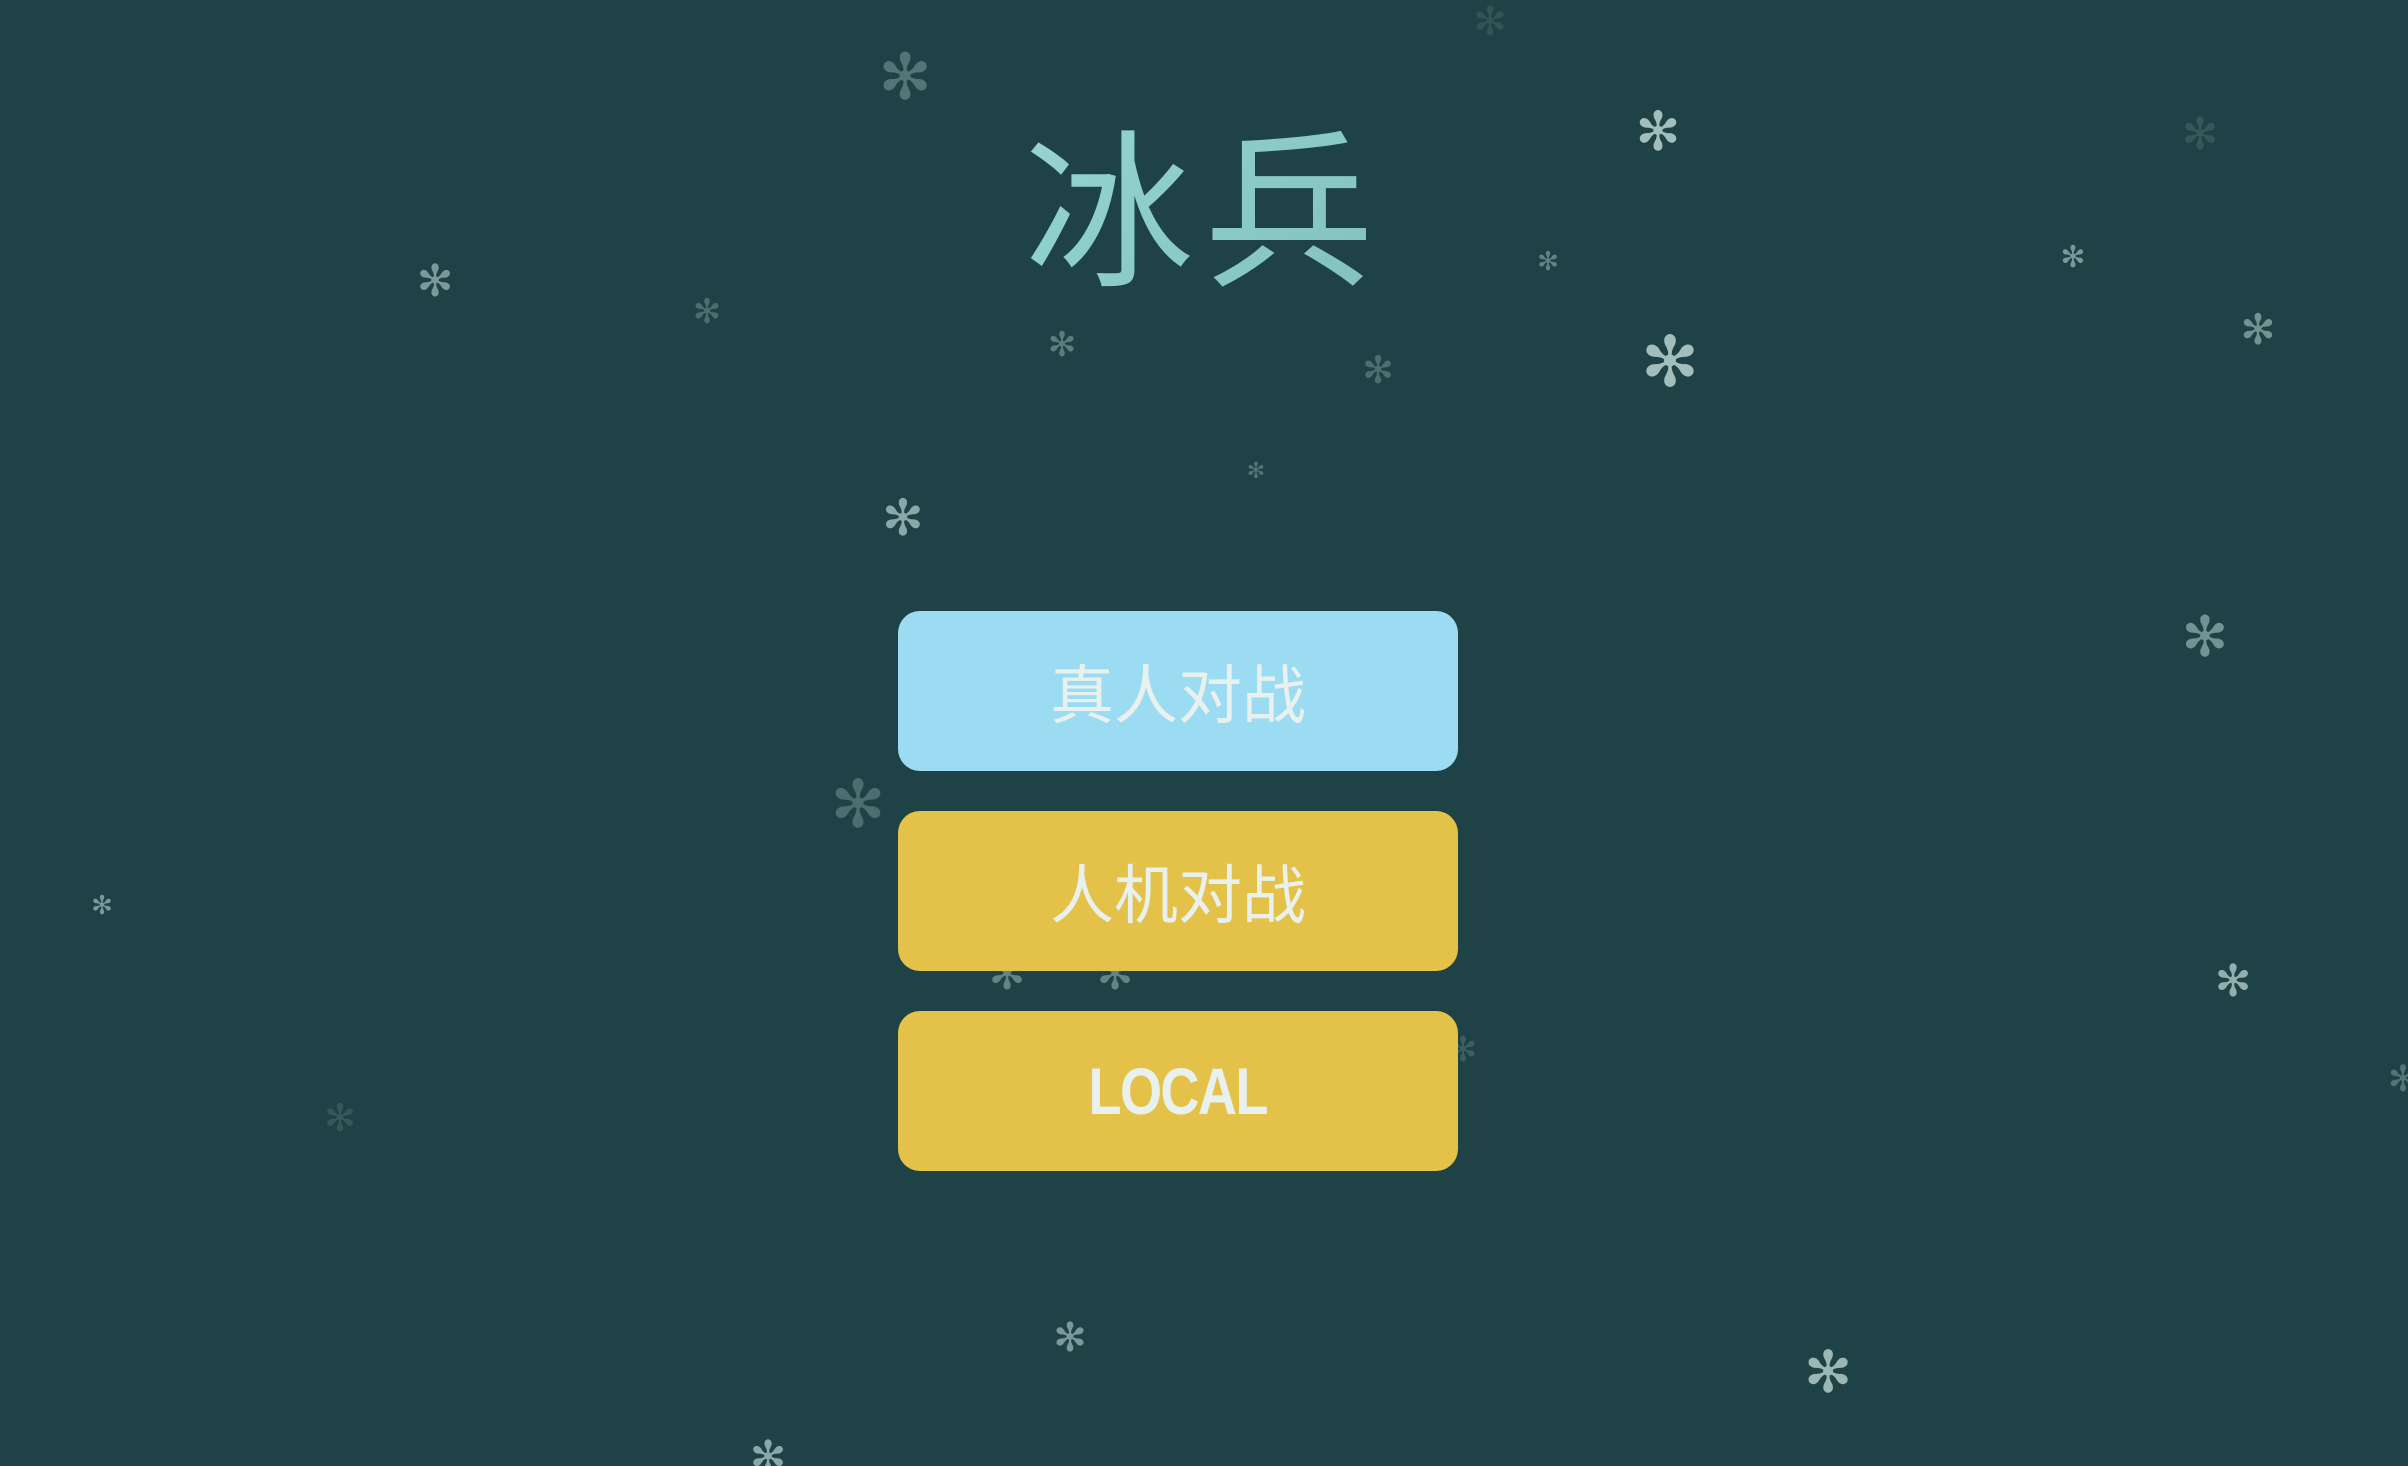  Describe the element at coordinates (1178, 891) in the screenshot. I see `vs-ai-button: 人机对战` at that location.